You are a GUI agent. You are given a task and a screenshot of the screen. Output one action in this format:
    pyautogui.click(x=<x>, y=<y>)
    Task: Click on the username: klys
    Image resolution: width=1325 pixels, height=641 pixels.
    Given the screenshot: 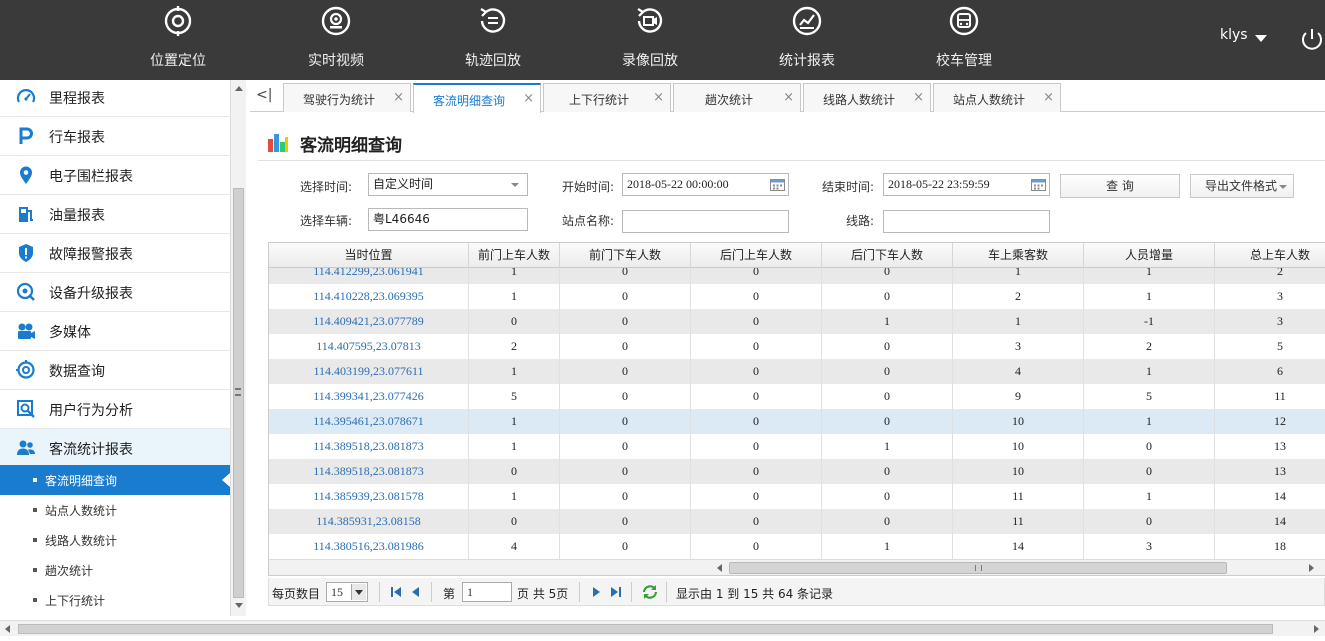 What is the action you would take?
    pyautogui.click(x=1234, y=35)
    